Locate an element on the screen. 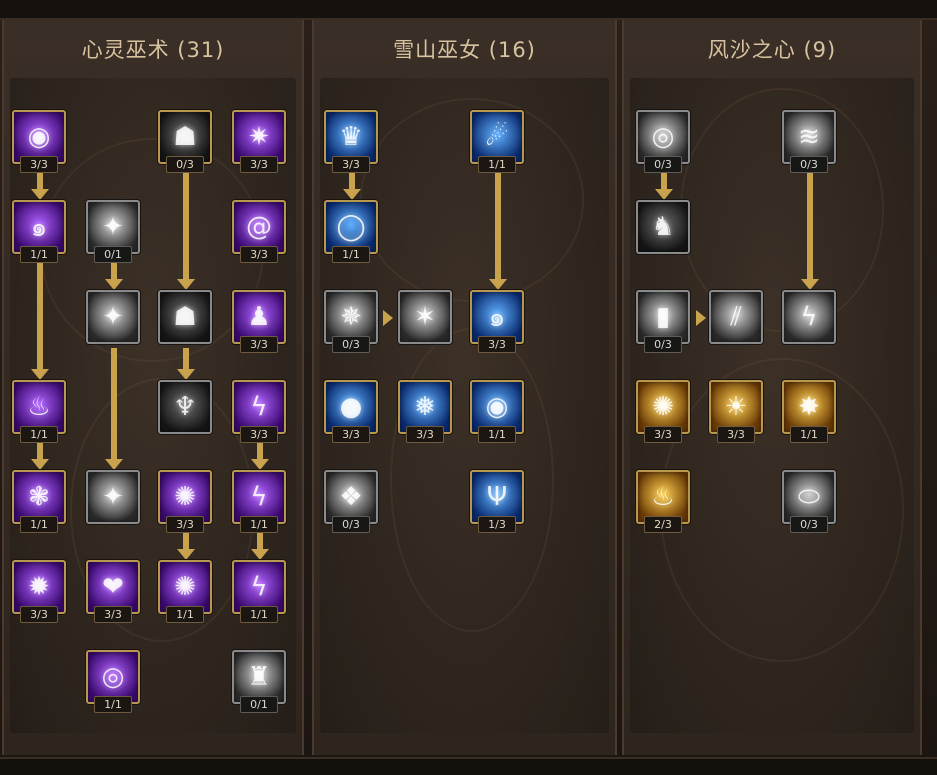 This screenshot has width=937, height=775. purple-orb-icon: ◉ is located at coordinates (39, 137).